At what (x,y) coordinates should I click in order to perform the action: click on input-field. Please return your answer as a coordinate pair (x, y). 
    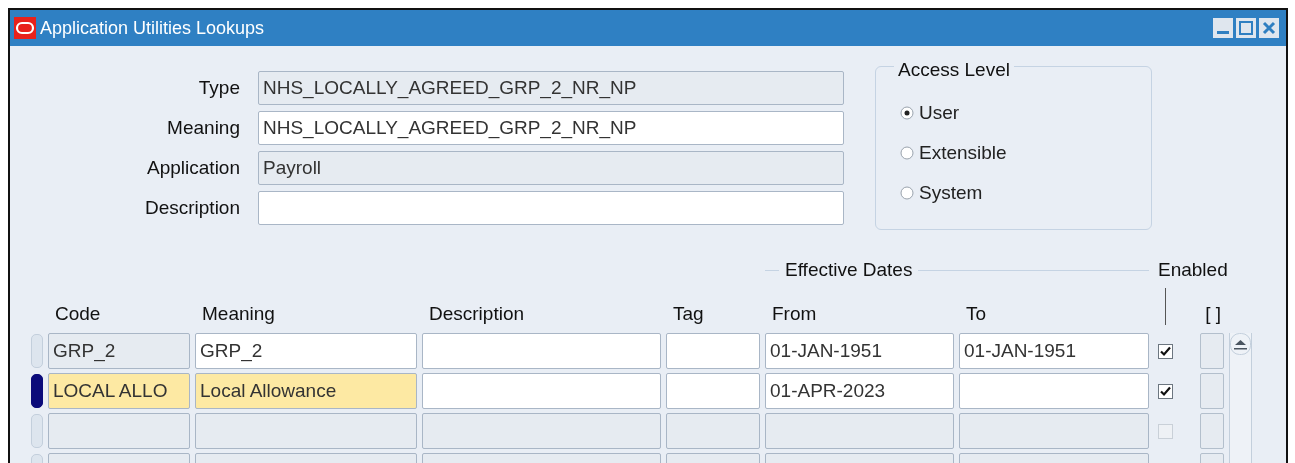
    Looking at the image, I should click on (551, 208).